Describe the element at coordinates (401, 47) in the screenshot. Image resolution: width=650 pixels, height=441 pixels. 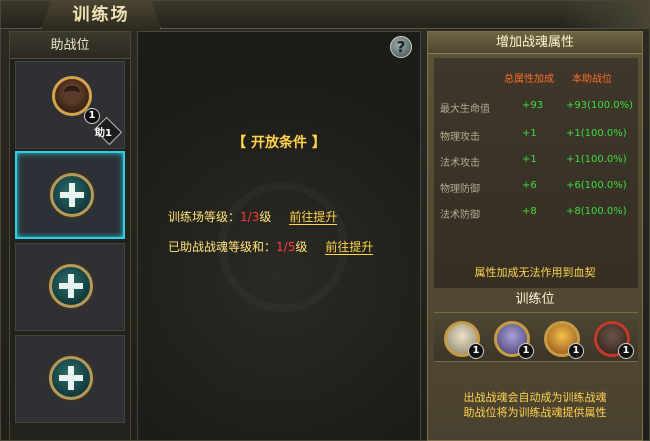
I see `question-icon: ?` at that location.